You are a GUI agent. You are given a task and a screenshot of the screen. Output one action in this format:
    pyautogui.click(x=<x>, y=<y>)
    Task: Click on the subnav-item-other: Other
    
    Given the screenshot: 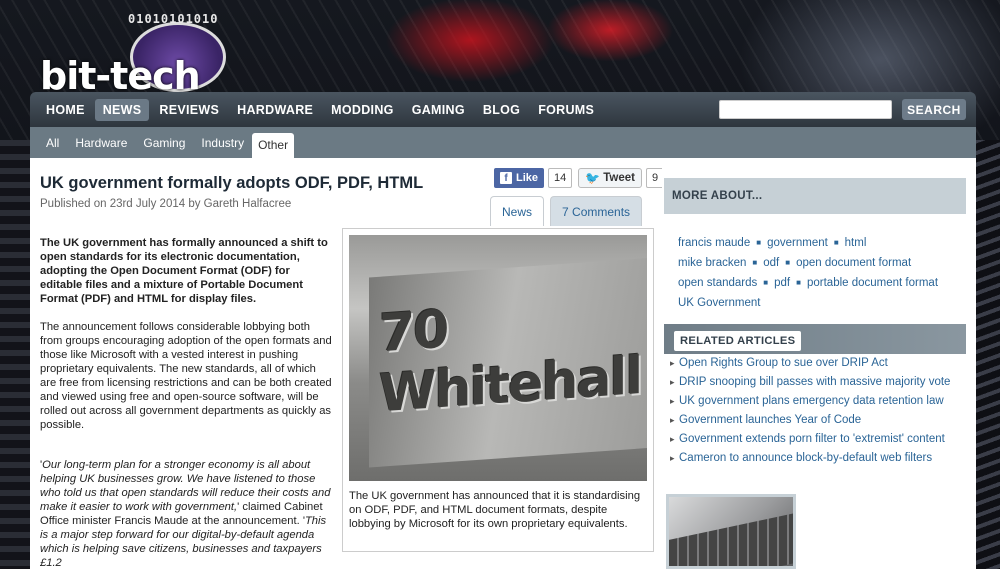 What is the action you would take?
    pyautogui.click(x=273, y=145)
    